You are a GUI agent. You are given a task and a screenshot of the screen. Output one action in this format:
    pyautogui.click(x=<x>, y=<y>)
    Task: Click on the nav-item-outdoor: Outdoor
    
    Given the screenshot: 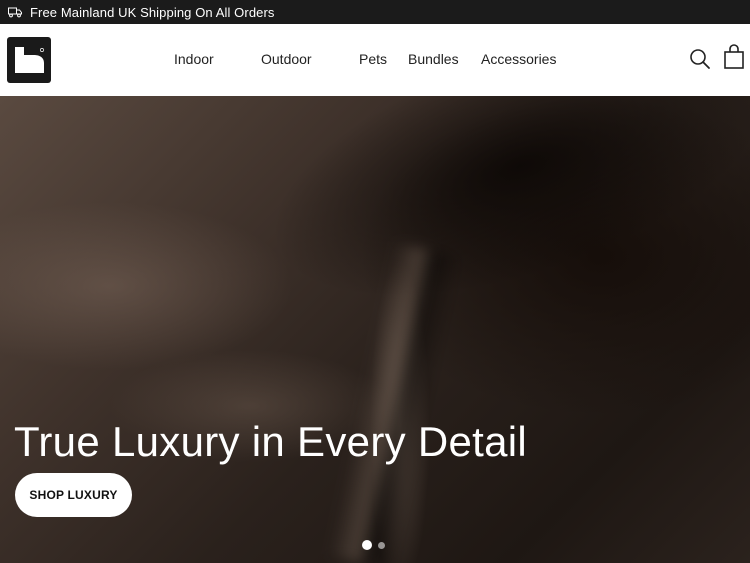 What is the action you would take?
    pyautogui.click(x=286, y=59)
    